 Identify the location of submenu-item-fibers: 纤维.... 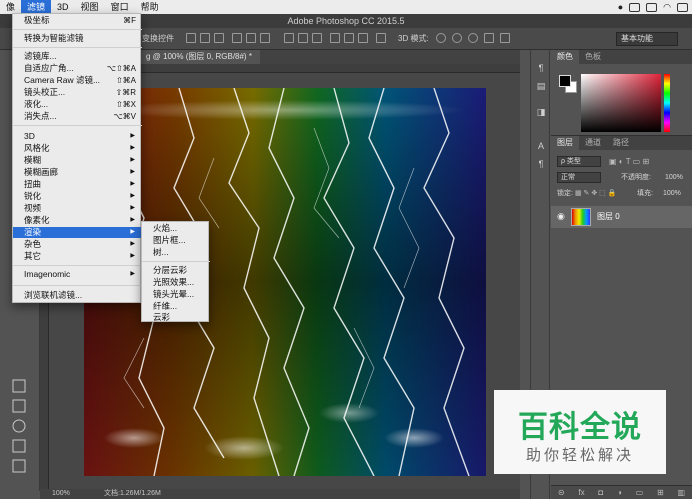
(176, 306).